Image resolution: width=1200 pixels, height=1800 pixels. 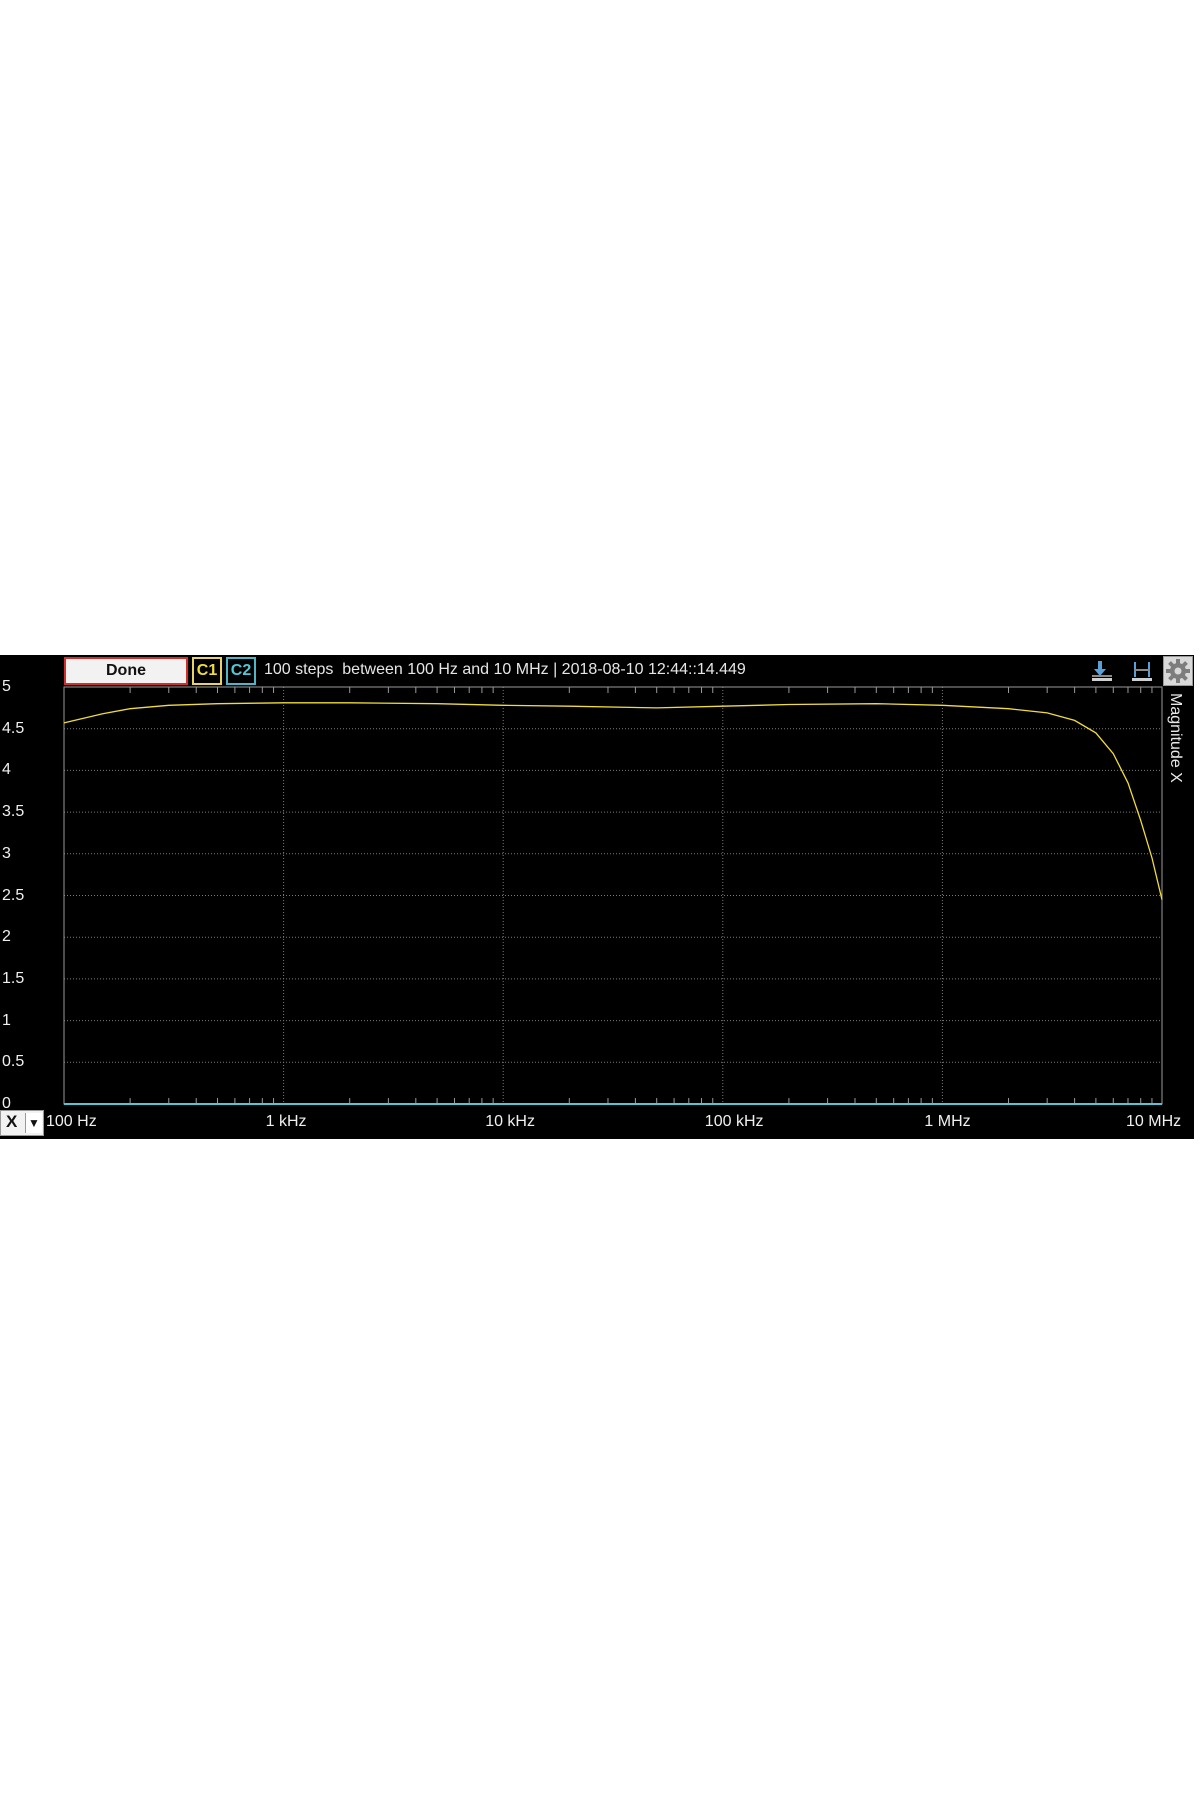 What do you see at coordinates (613, 801) in the screenshot?
I see `series-line-c1` at bounding box center [613, 801].